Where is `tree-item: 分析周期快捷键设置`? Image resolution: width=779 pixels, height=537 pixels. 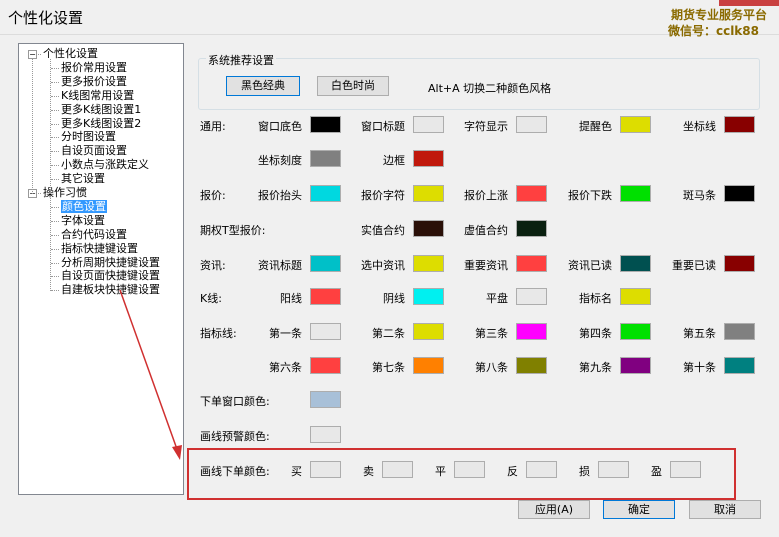 tree-item: 分析周期快捷键设置 is located at coordinates (110, 262).